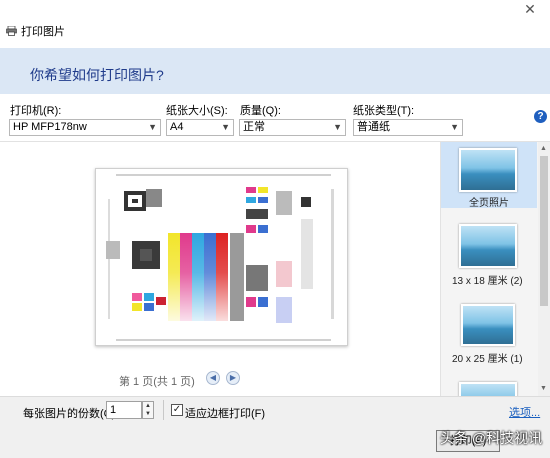 The height and width of the screenshot is (458, 550). What do you see at coordinates (489, 203) in the screenshot?
I see `layout-caption: 全页照片` at bounding box center [489, 203].